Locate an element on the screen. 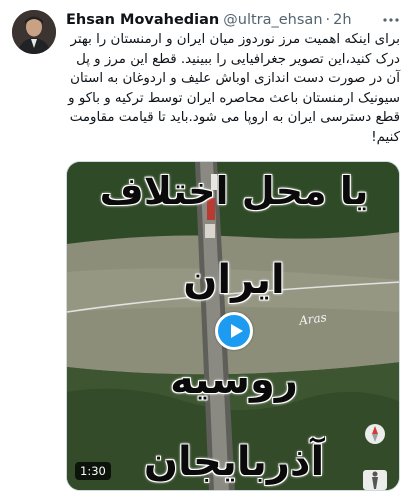 Image resolution: width=413 pixels, height=500 pixels. play-button is located at coordinates (234, 331).